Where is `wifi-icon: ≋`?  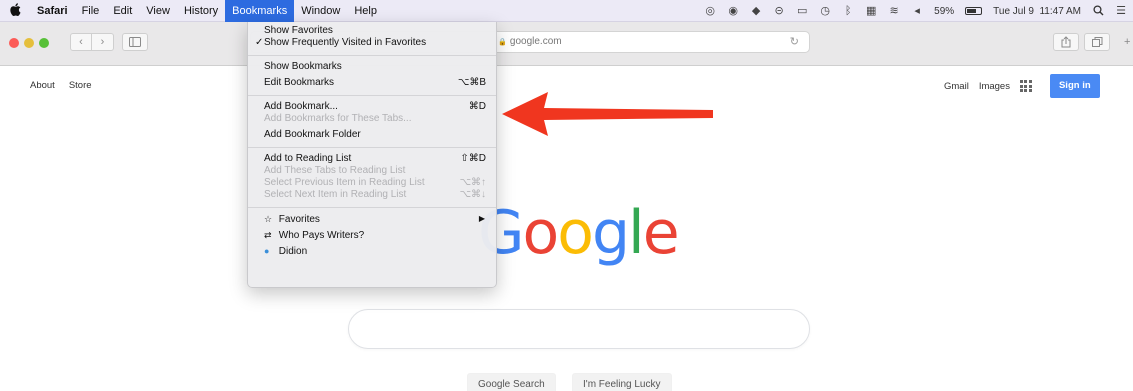 wifi-icon: ≋ is located at coordinates (894, 11).